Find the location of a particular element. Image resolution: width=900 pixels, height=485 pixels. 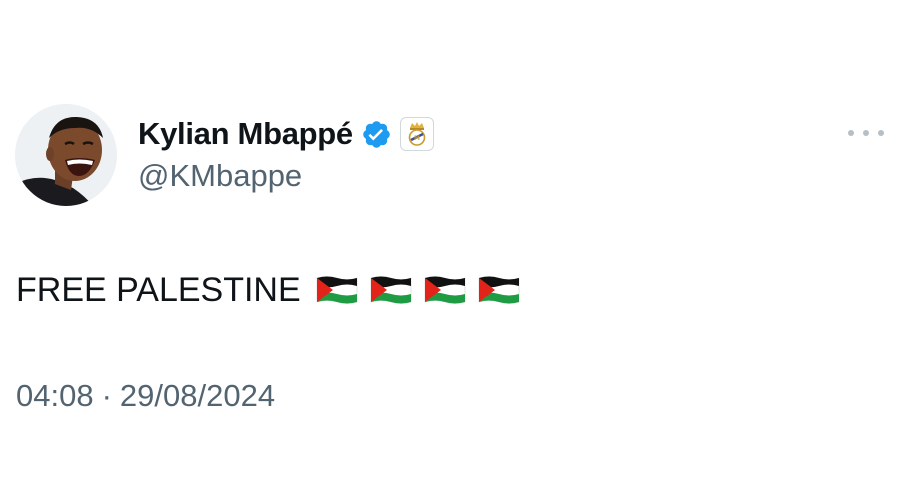

tweet-time: 04:08 is located at coordinates (55, 395).